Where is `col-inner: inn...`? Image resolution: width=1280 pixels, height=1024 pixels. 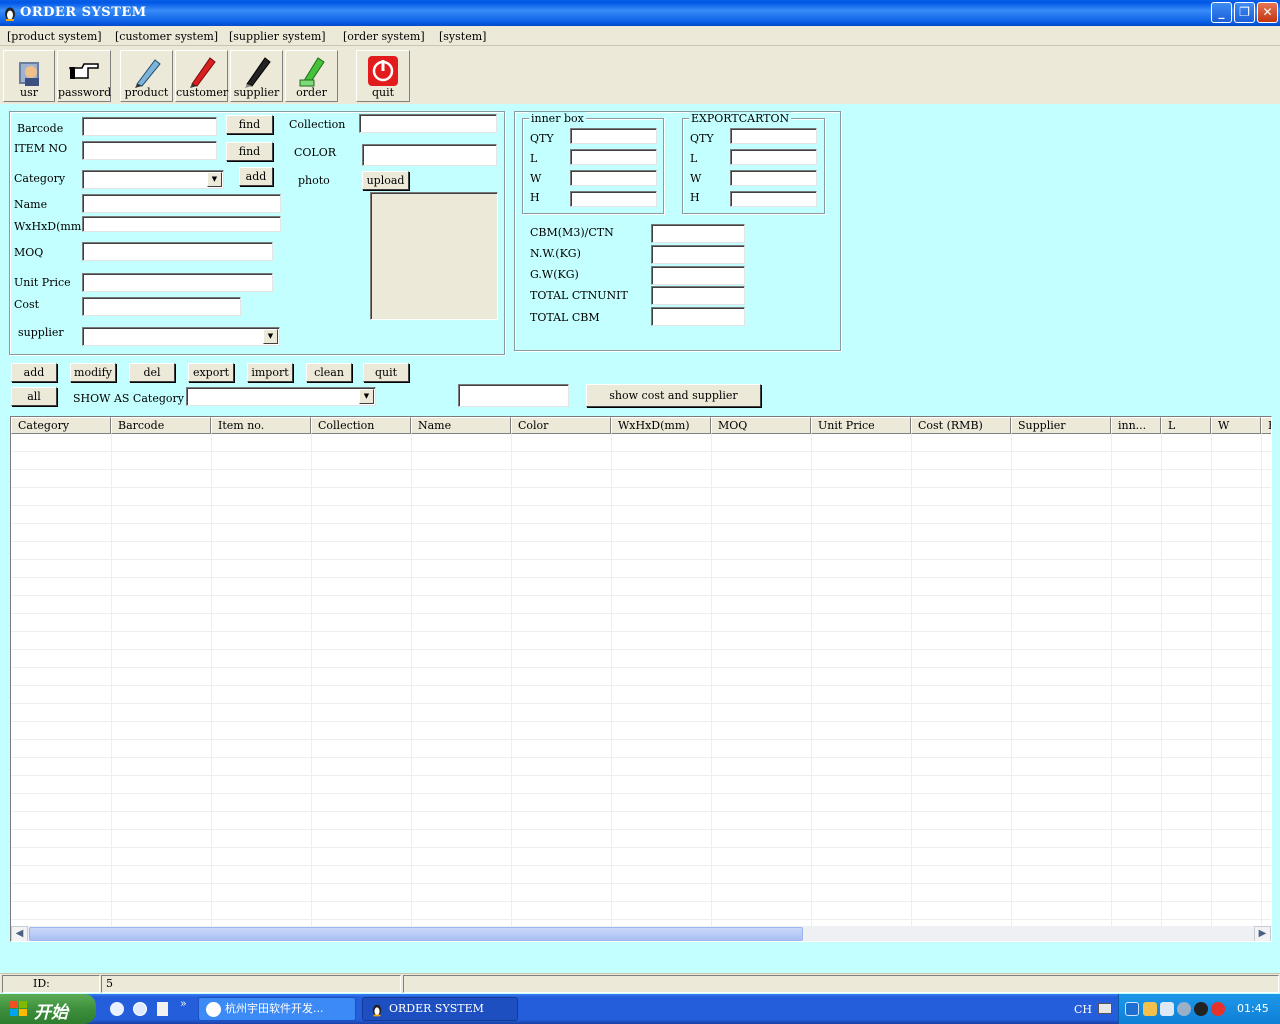
col-inner: inn... is located at coordinates (1136, 425).